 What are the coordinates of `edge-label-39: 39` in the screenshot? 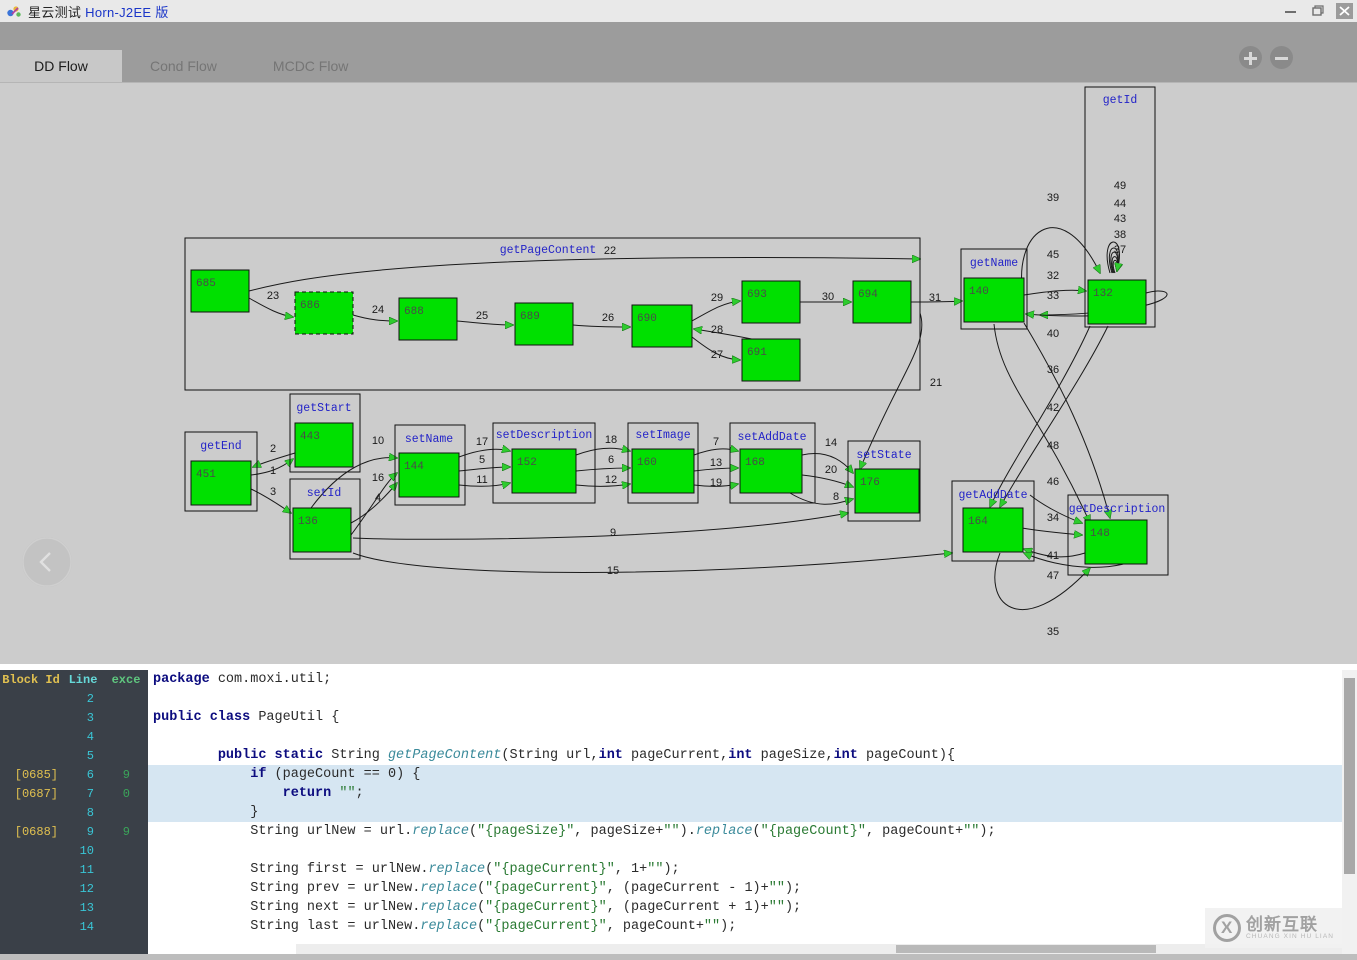 It's located at (1053, 198).